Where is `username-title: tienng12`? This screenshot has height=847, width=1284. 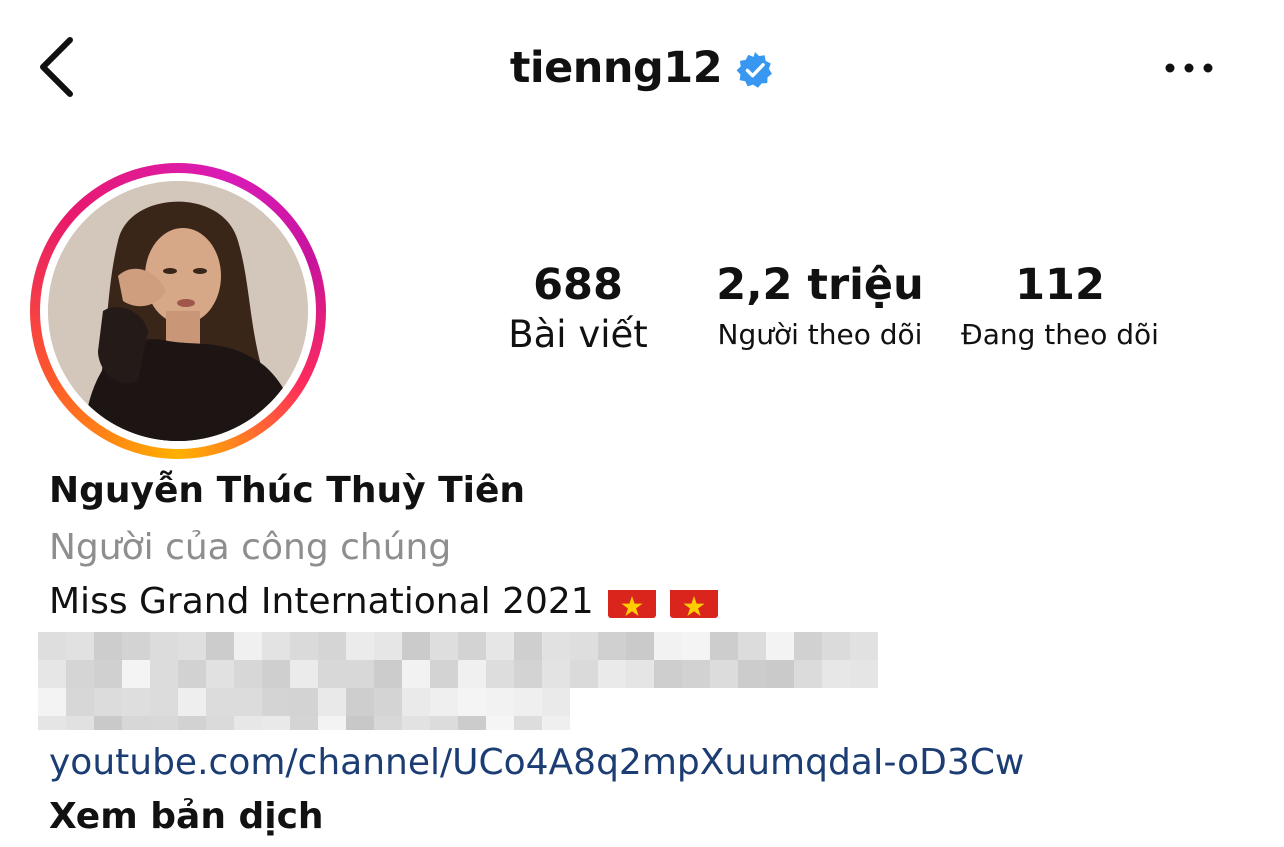 username-title: tienng12 is located at coordinates (616, 68).